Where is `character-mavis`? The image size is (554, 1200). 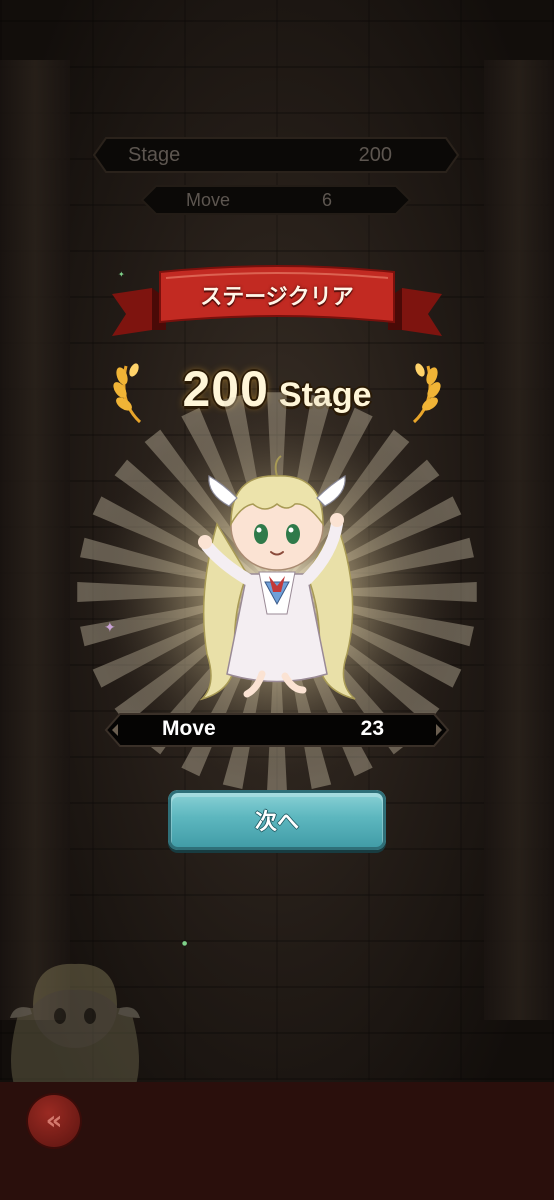 character-mavis is located at coordinates (277, 578).